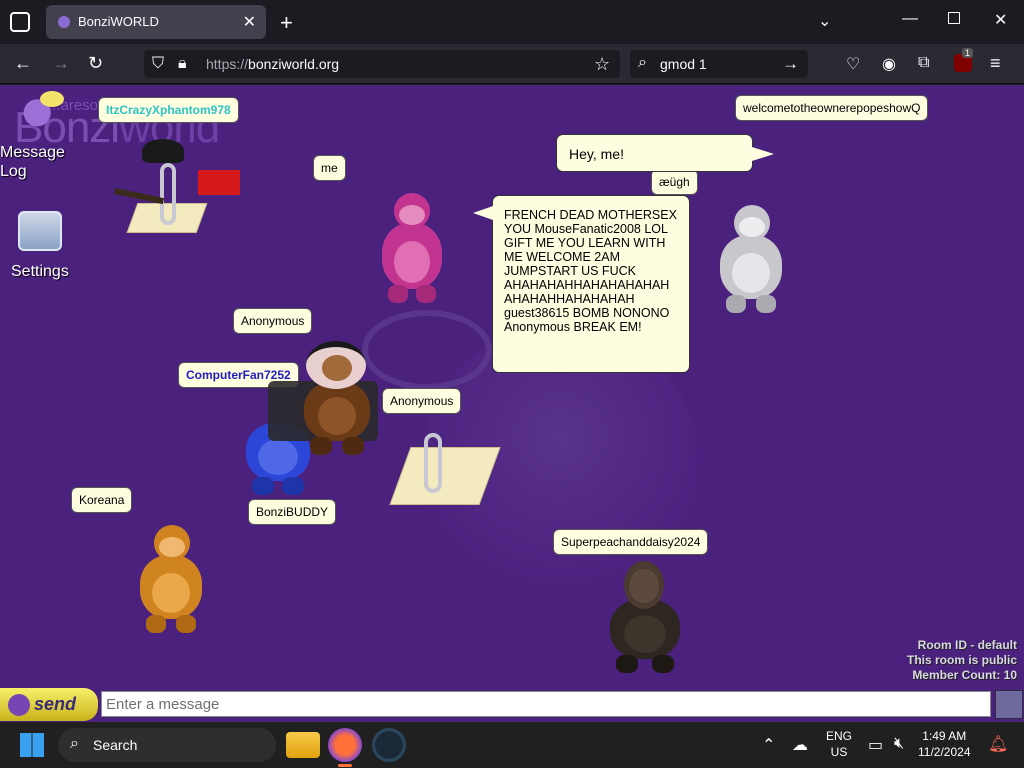 The image size is (1024, 768). Describe the element at coordinates (182, 64) in the screenshot. I see `lock-icon: 🔒︎` at that location.